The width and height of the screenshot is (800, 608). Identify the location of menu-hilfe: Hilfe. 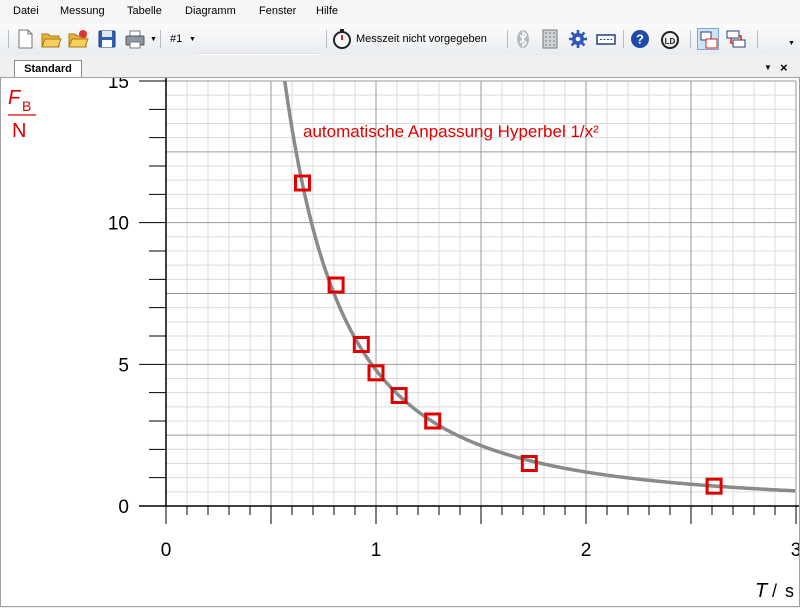
(327, 11).